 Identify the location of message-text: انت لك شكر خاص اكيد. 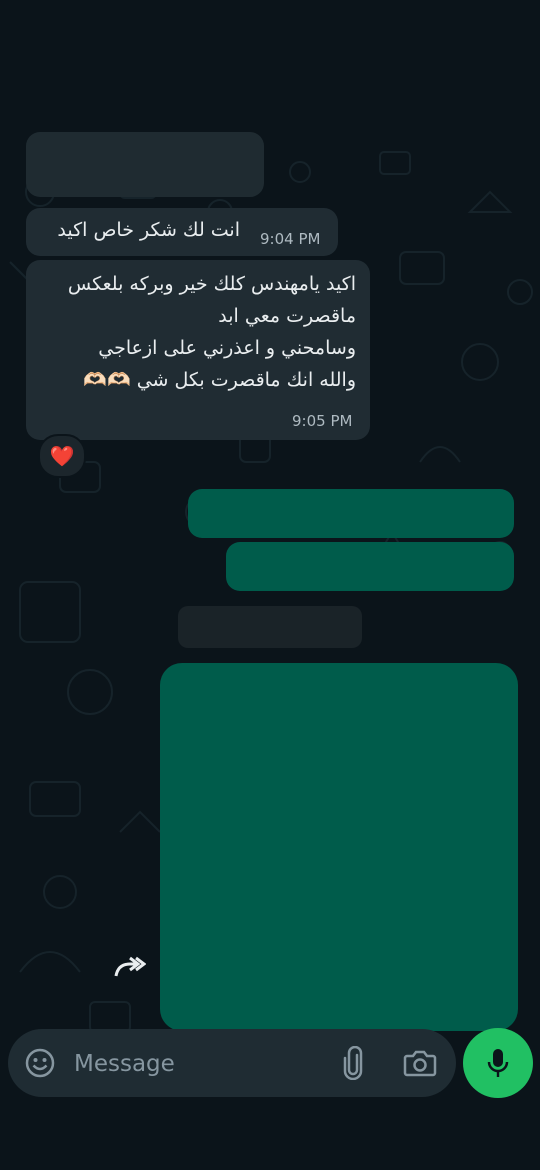
(148, 230).